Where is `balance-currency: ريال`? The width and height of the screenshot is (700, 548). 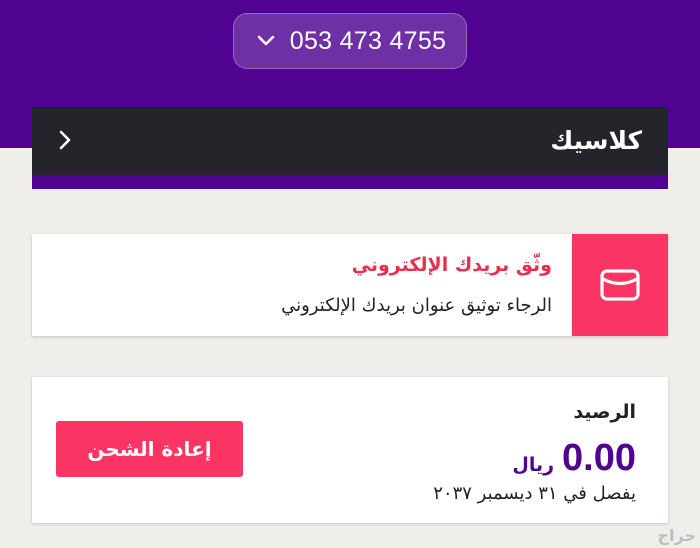
balance-currency: ريال is located at coordinates (533, 465).